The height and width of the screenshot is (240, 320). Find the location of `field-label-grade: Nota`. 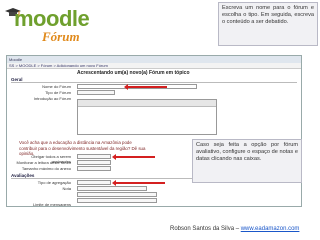

field-label-grade: Nota is located at coordinates (66, 188).